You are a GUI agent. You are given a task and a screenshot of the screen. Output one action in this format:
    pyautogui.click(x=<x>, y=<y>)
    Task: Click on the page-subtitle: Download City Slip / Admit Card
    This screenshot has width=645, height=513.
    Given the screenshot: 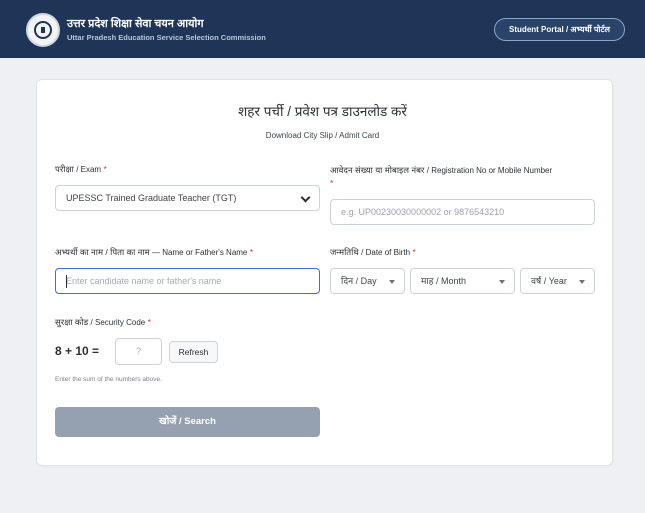 What is the action you would take?
    pyautogui.click(x=322, y=135)
    